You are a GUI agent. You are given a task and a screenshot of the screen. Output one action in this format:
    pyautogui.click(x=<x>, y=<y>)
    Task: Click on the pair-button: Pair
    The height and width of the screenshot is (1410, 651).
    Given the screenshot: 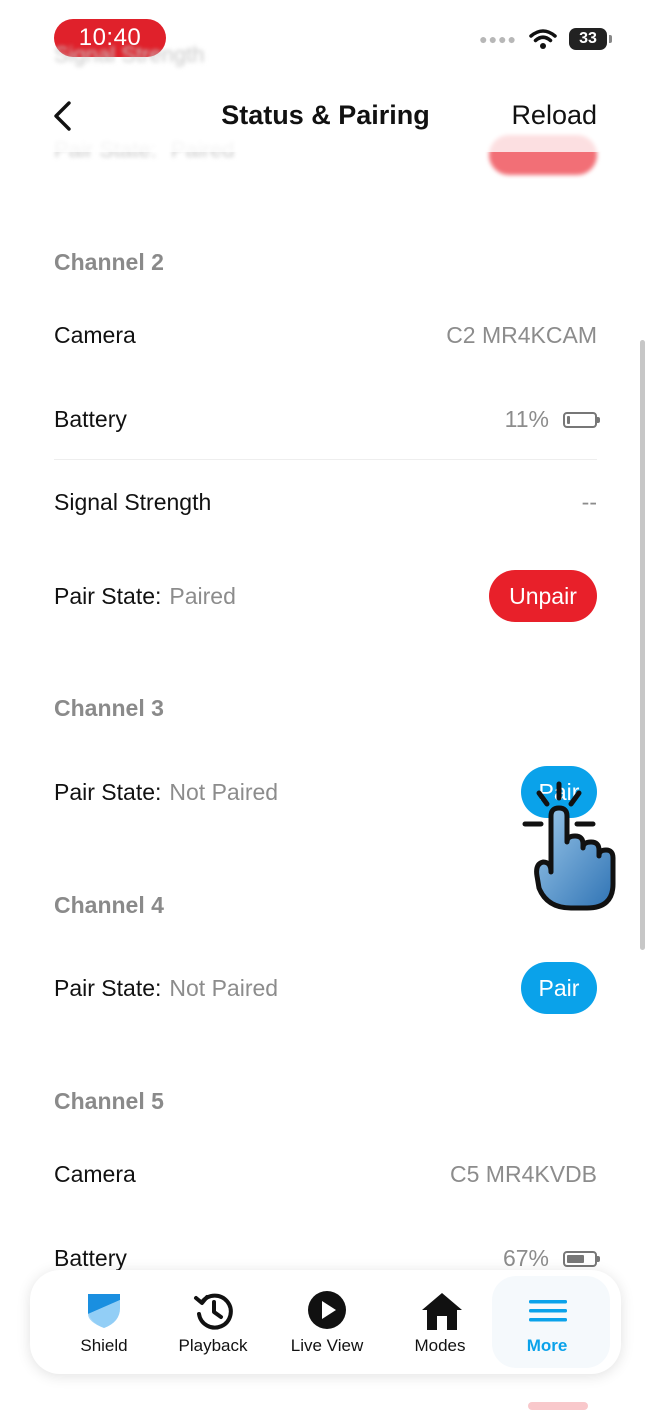 What is the action you would take?
    pyautogui.click(x=559, y=988)
    